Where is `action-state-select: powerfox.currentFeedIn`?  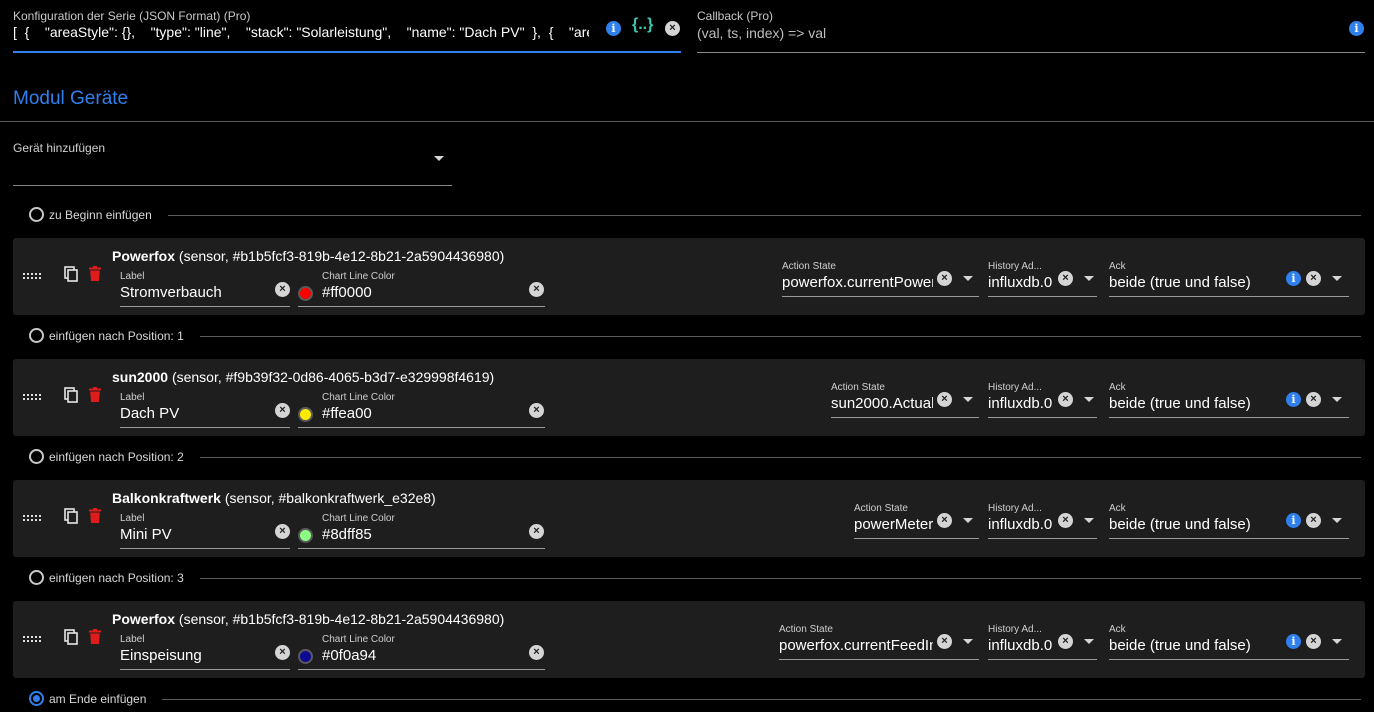
action-state-select: powerfox.currentFeedIn is located at coordinates (856, 645).